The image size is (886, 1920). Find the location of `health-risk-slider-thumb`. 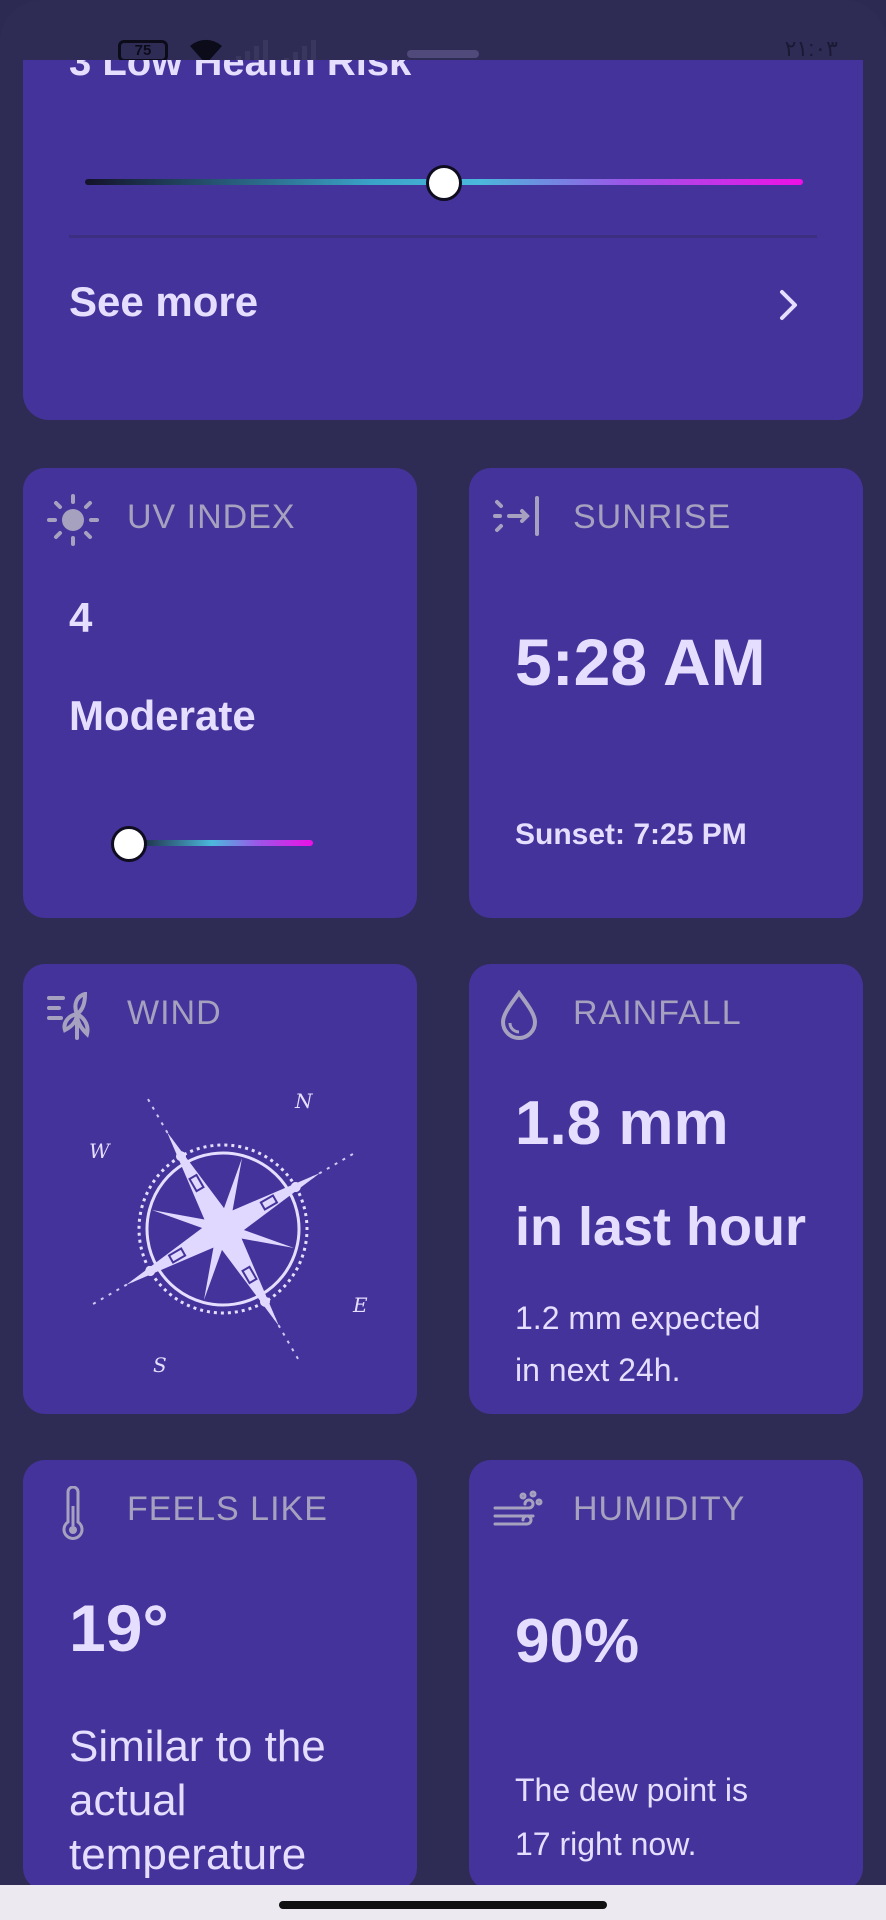

health-risk-slider-thumb is located at coordinates (444, 183).